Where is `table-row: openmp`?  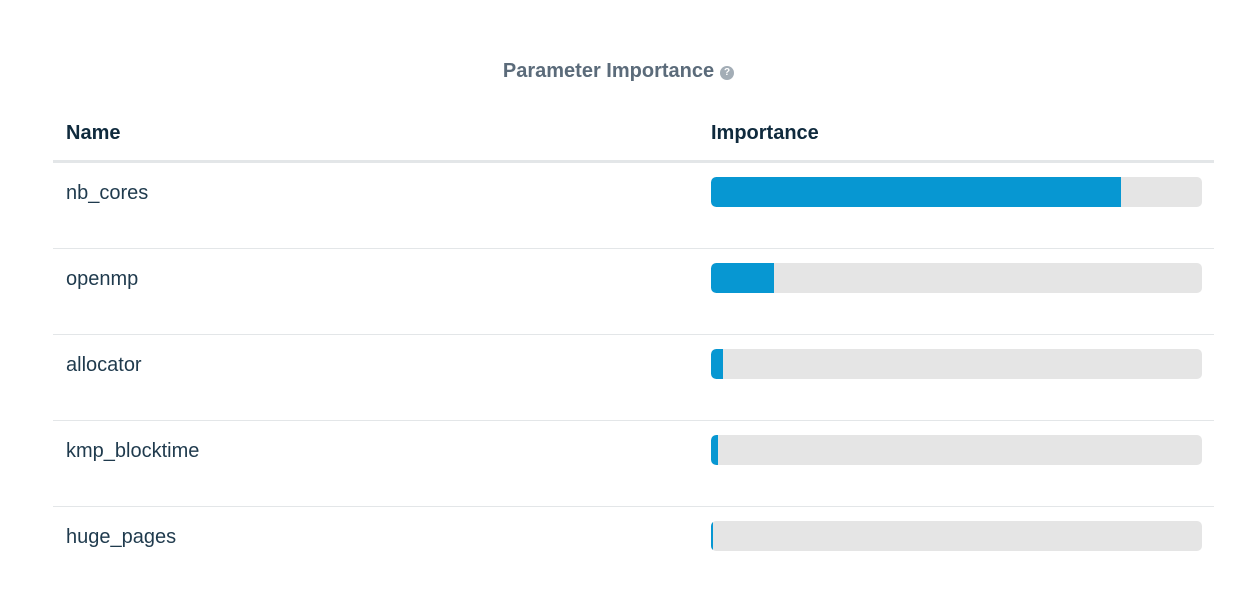 table-row: openmp is located at coordinates (633, 292).